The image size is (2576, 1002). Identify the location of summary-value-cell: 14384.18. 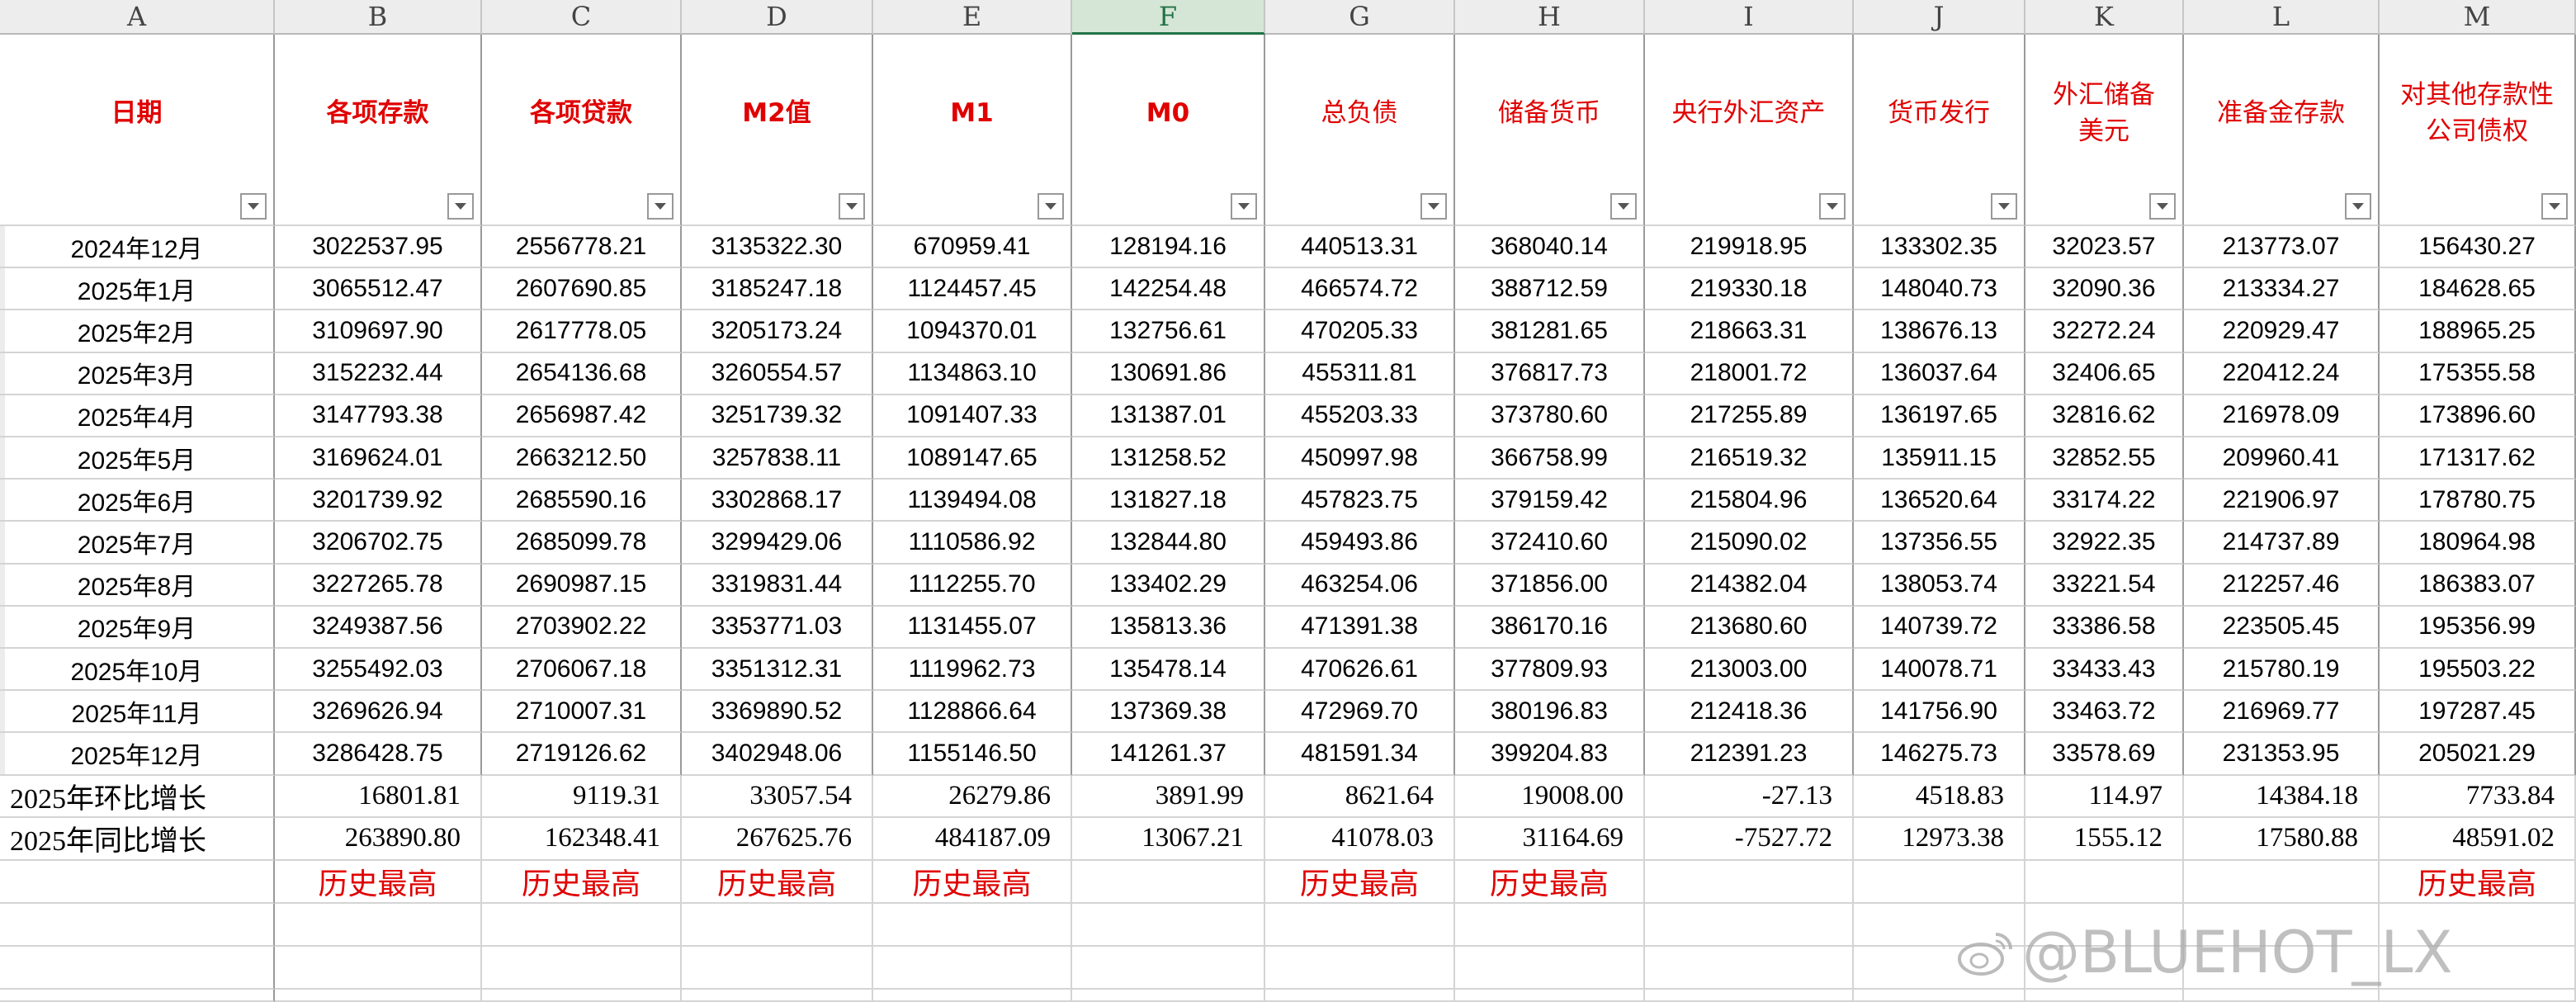
(2282, 797).